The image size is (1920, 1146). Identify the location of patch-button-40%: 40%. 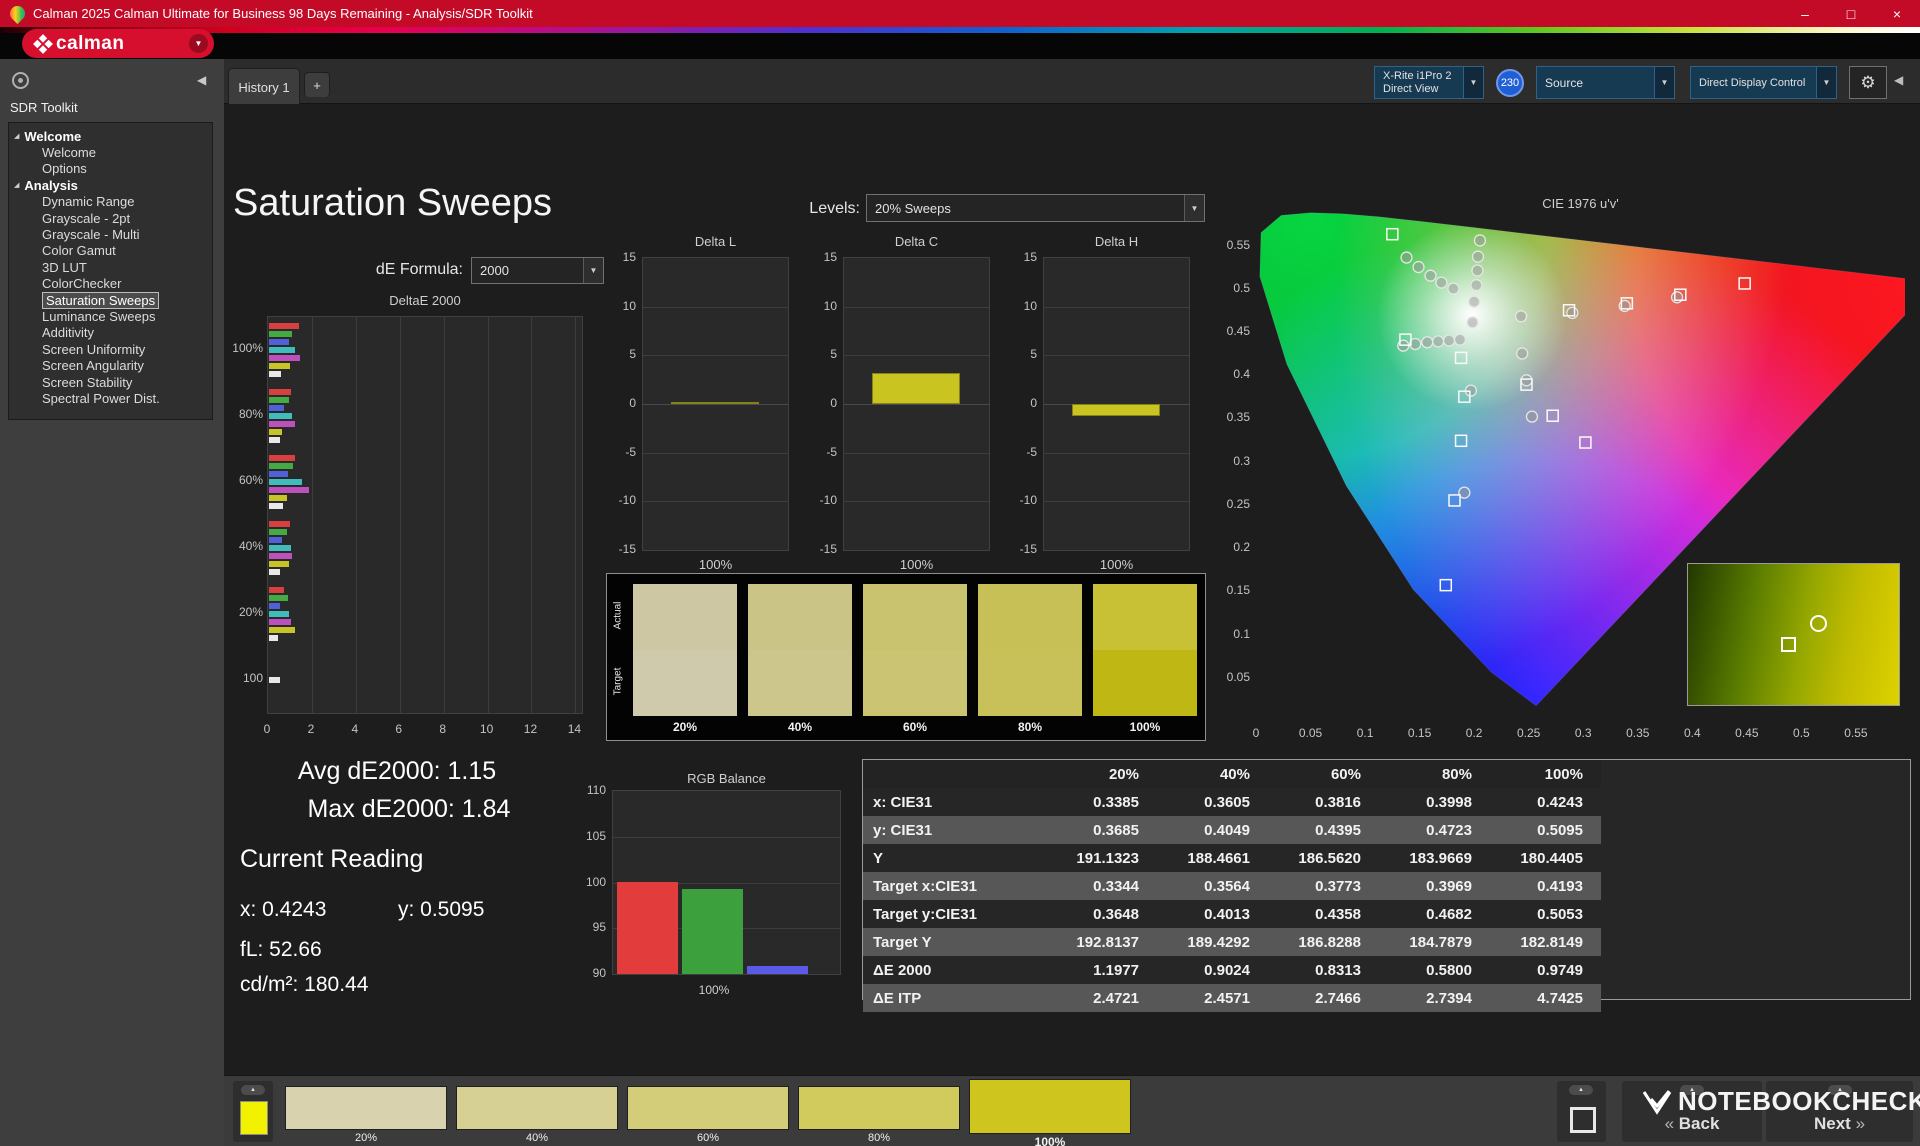
(537, 1115).